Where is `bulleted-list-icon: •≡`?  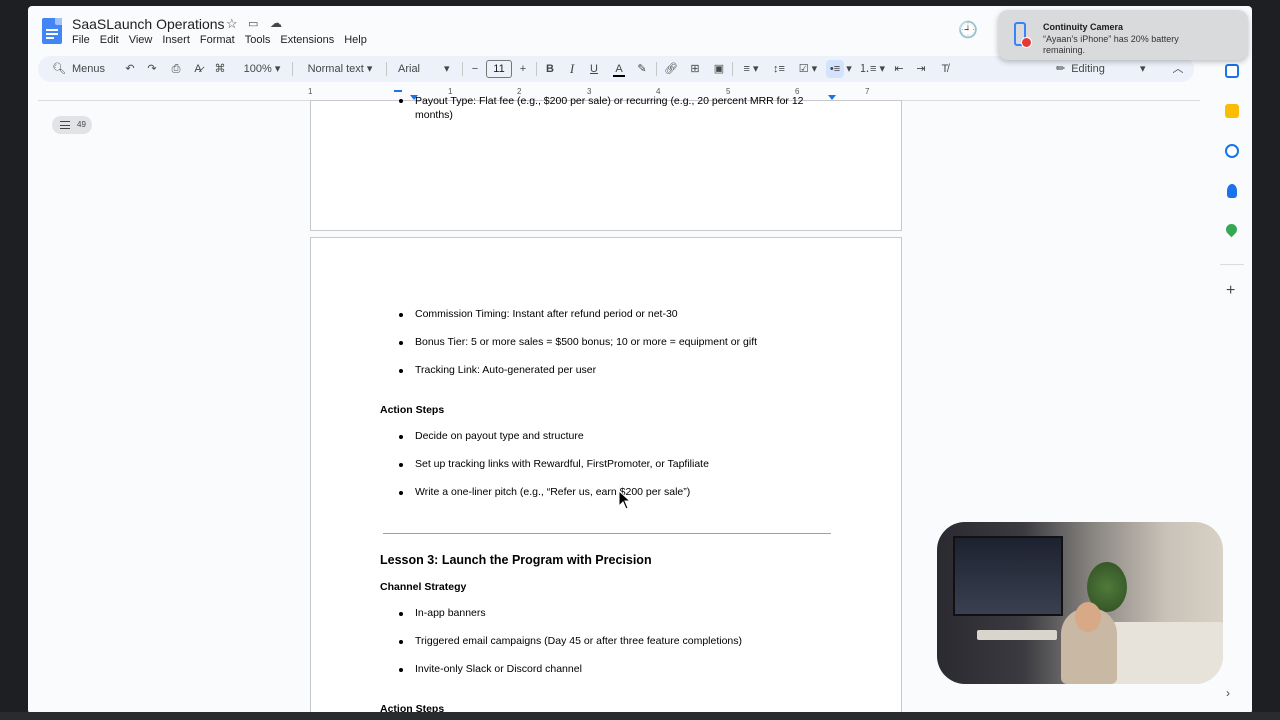 bulleted-list-icon: •≡ is located at coordinates (835, 69).